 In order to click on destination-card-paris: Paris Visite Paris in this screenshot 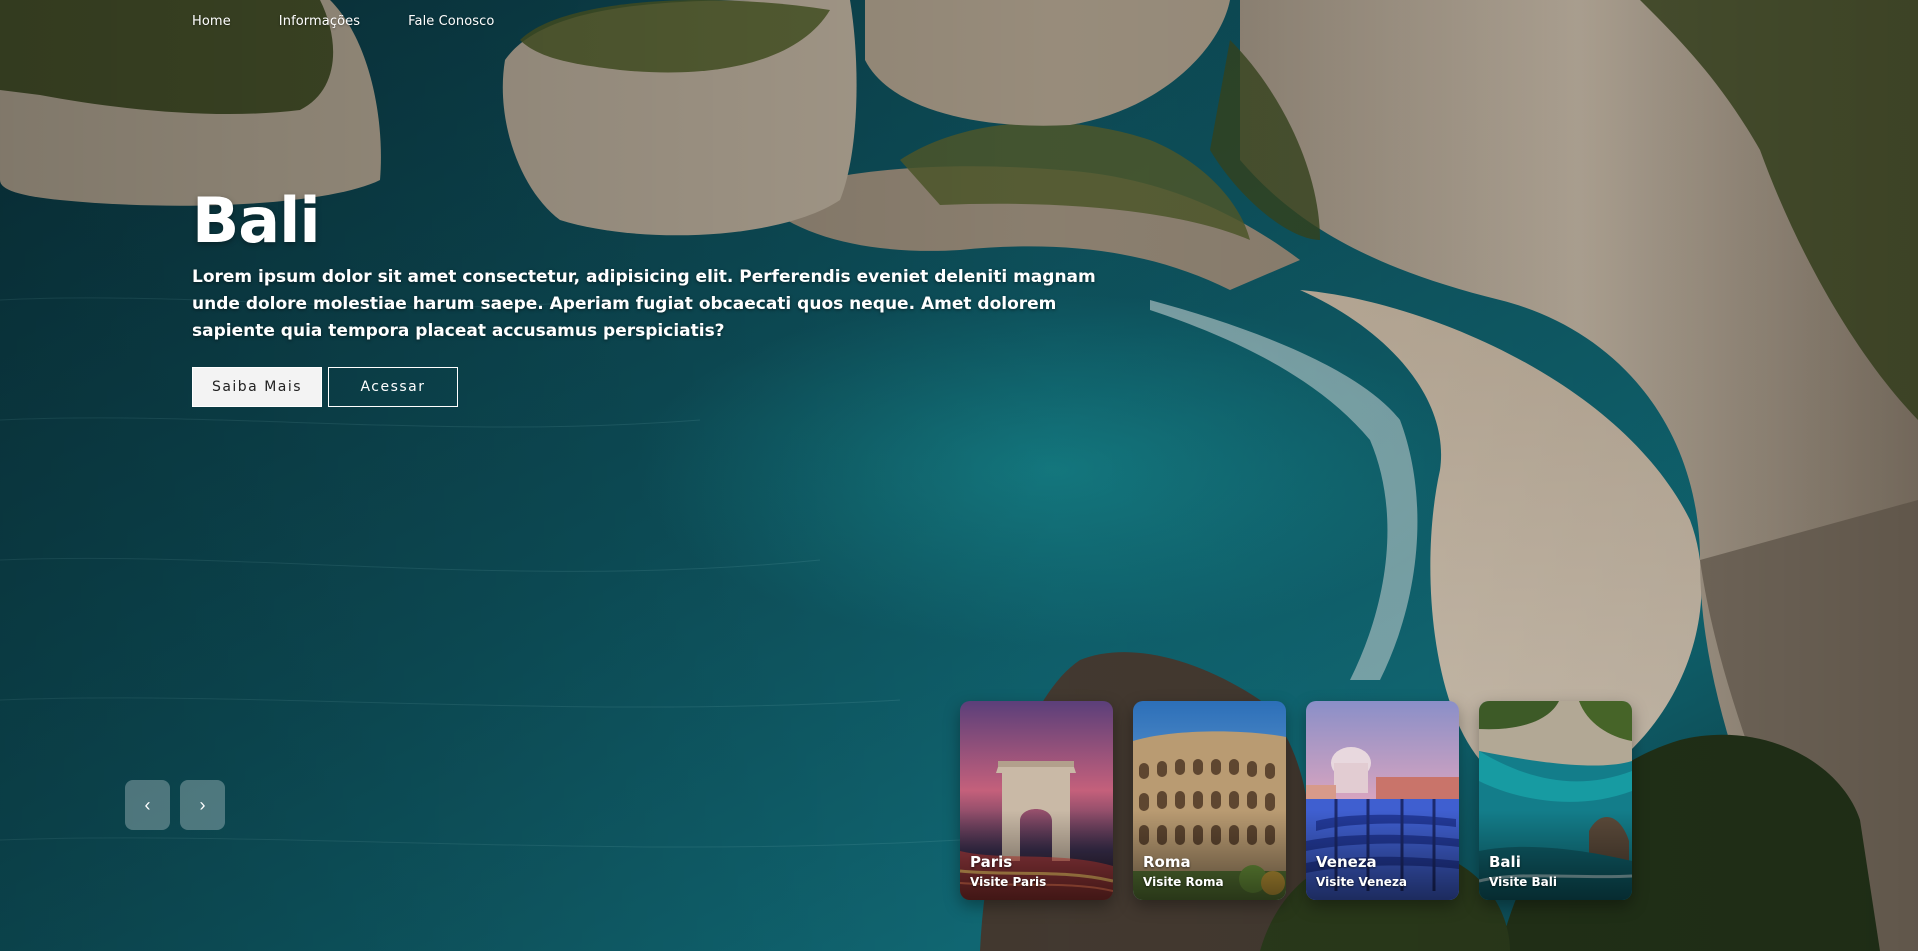, I will do `click(1036, 800)`.